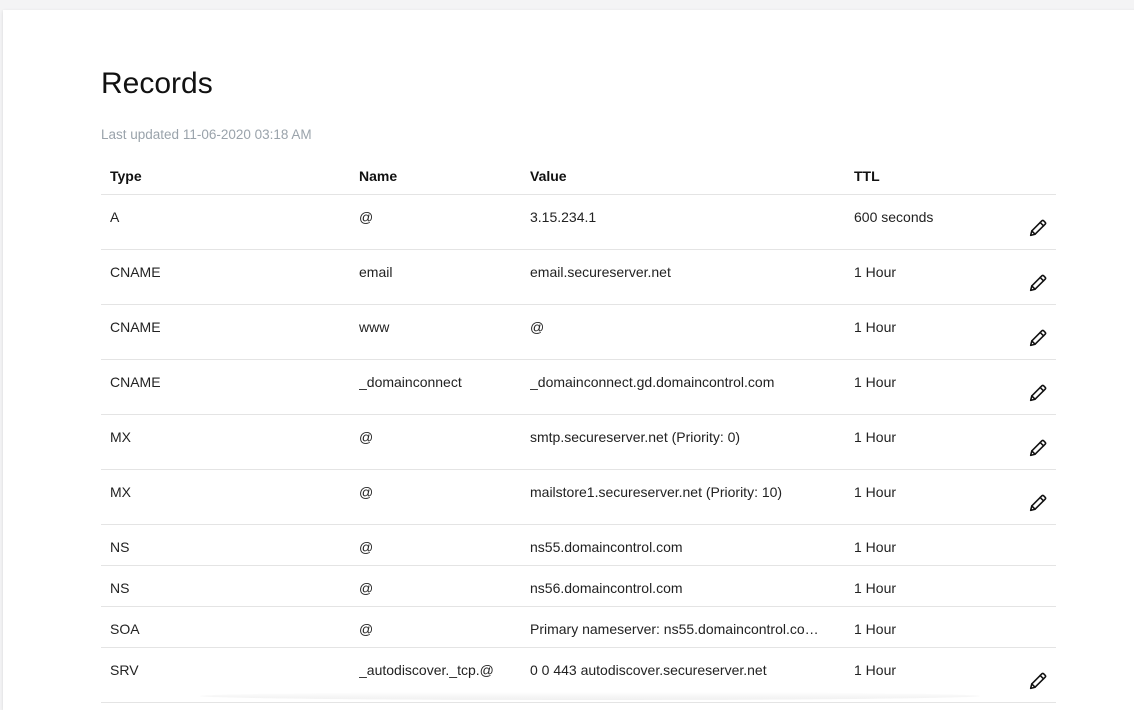 The image size is (1134, 710). Describe the element at coordinates (125, 629) in the screenshot. I see `record-type: SOA` at that location.